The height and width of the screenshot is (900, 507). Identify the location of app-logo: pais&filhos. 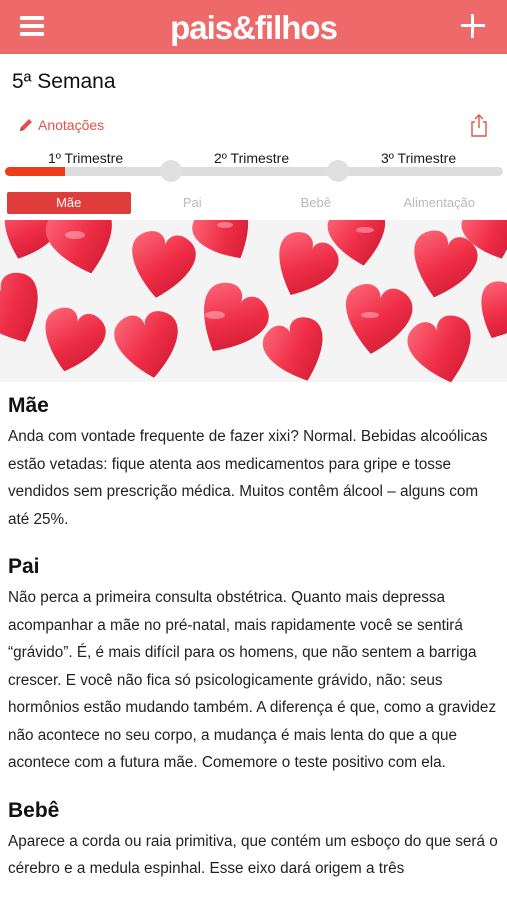
(254, 27).